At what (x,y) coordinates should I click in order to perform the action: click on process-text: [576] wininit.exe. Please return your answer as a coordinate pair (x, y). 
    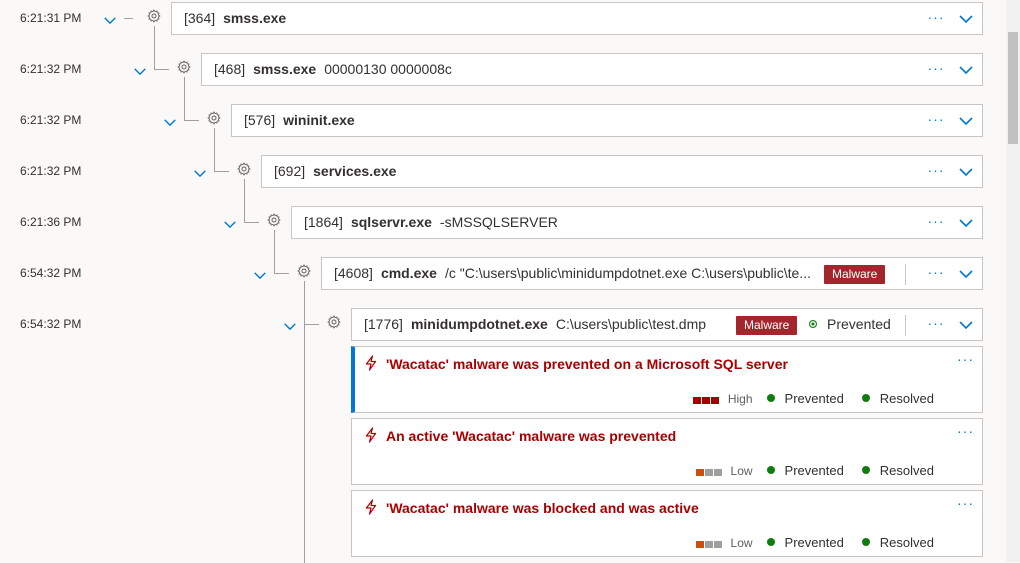
    Looking at the image, I should click on (303, 120).